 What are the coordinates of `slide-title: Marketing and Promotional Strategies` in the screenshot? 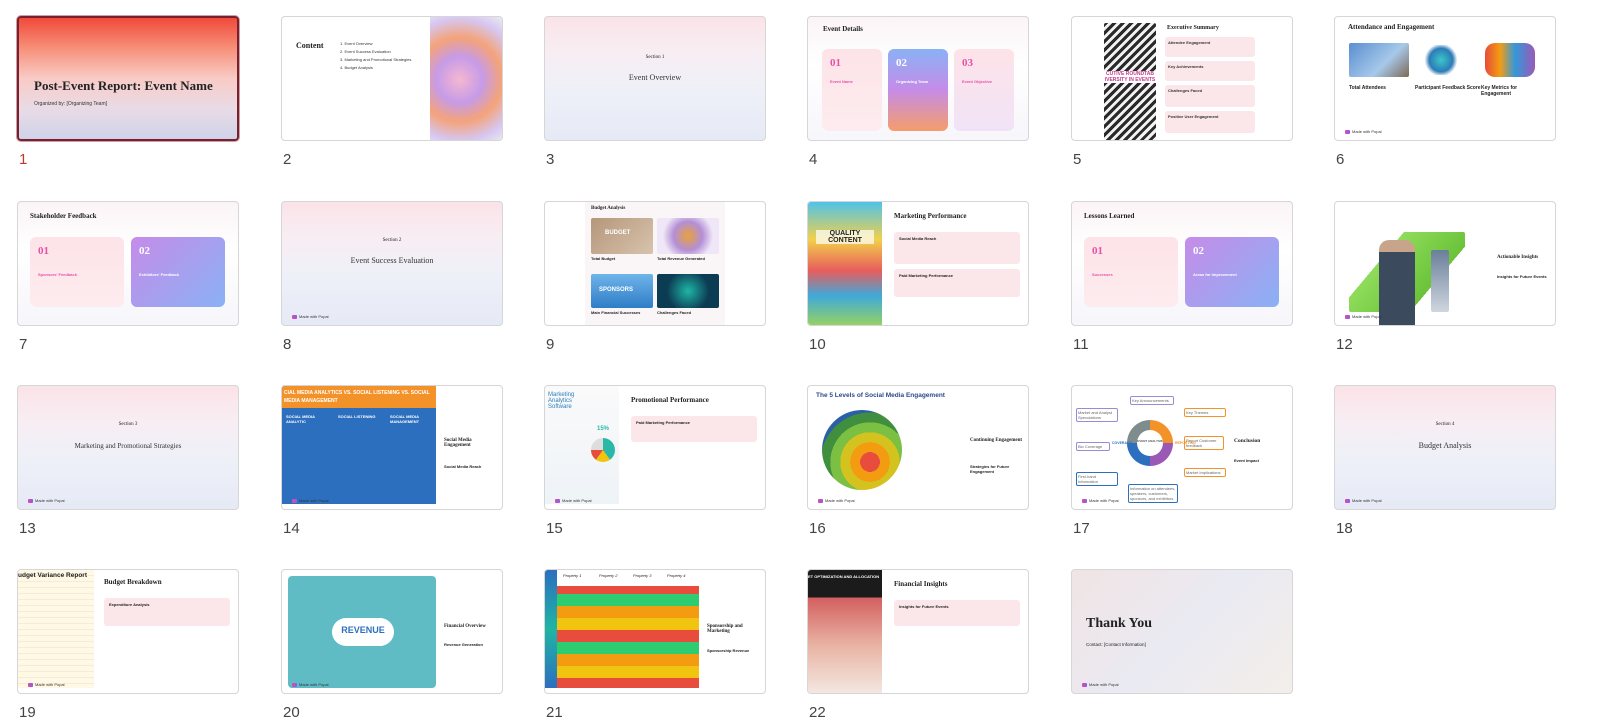 It's located at (128, 446).